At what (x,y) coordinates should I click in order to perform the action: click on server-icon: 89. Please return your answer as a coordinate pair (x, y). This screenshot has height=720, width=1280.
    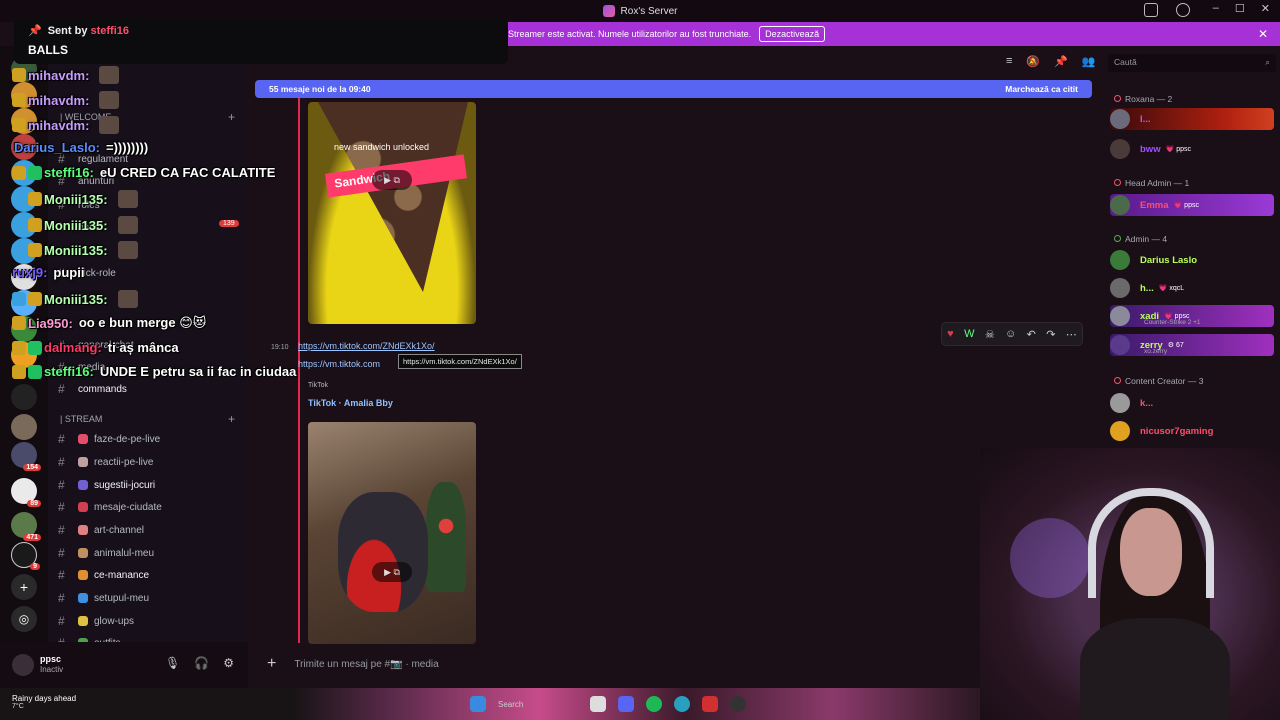
    Looking at the image, I should click on (26, 492).